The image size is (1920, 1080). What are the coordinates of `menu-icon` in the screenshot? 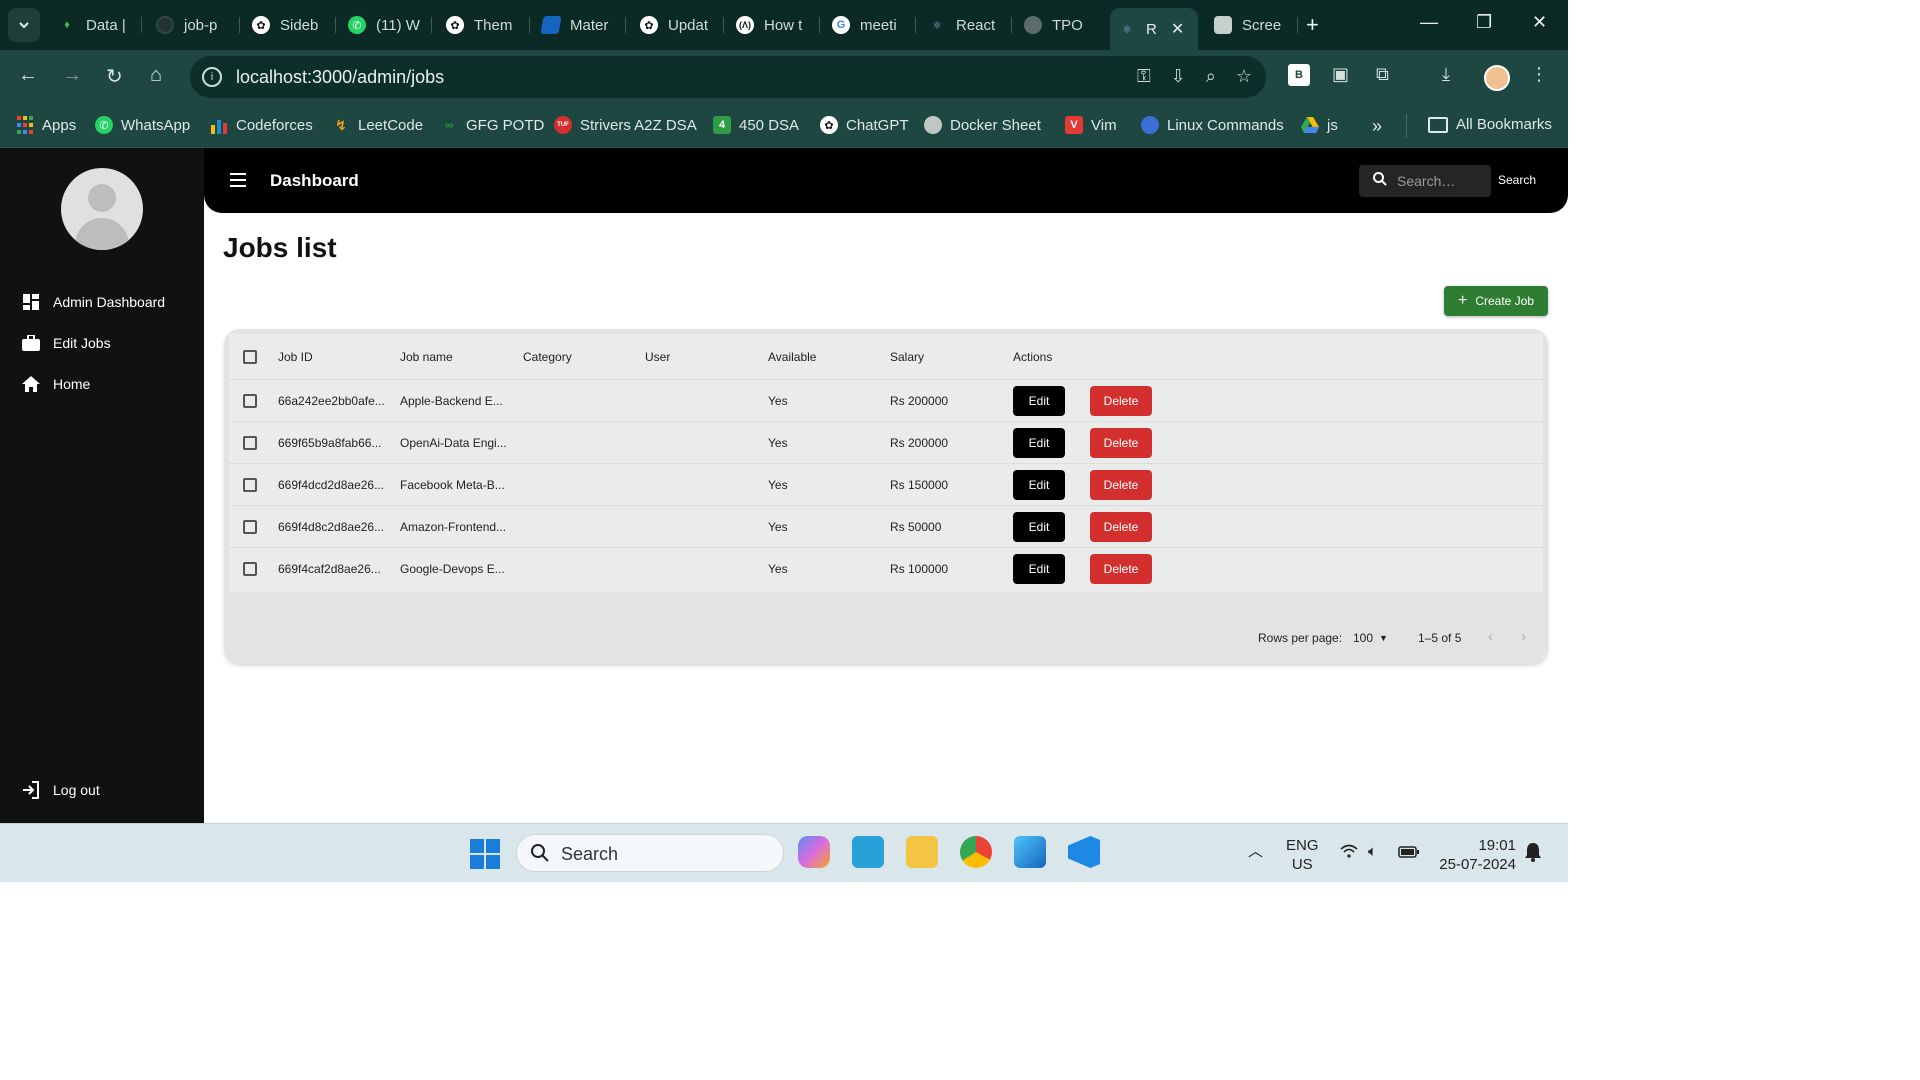 It's located at (238, 180).